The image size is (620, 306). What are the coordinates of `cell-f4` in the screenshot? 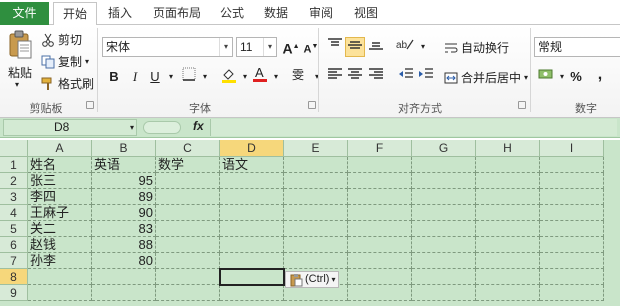 It's located at (380, 213).